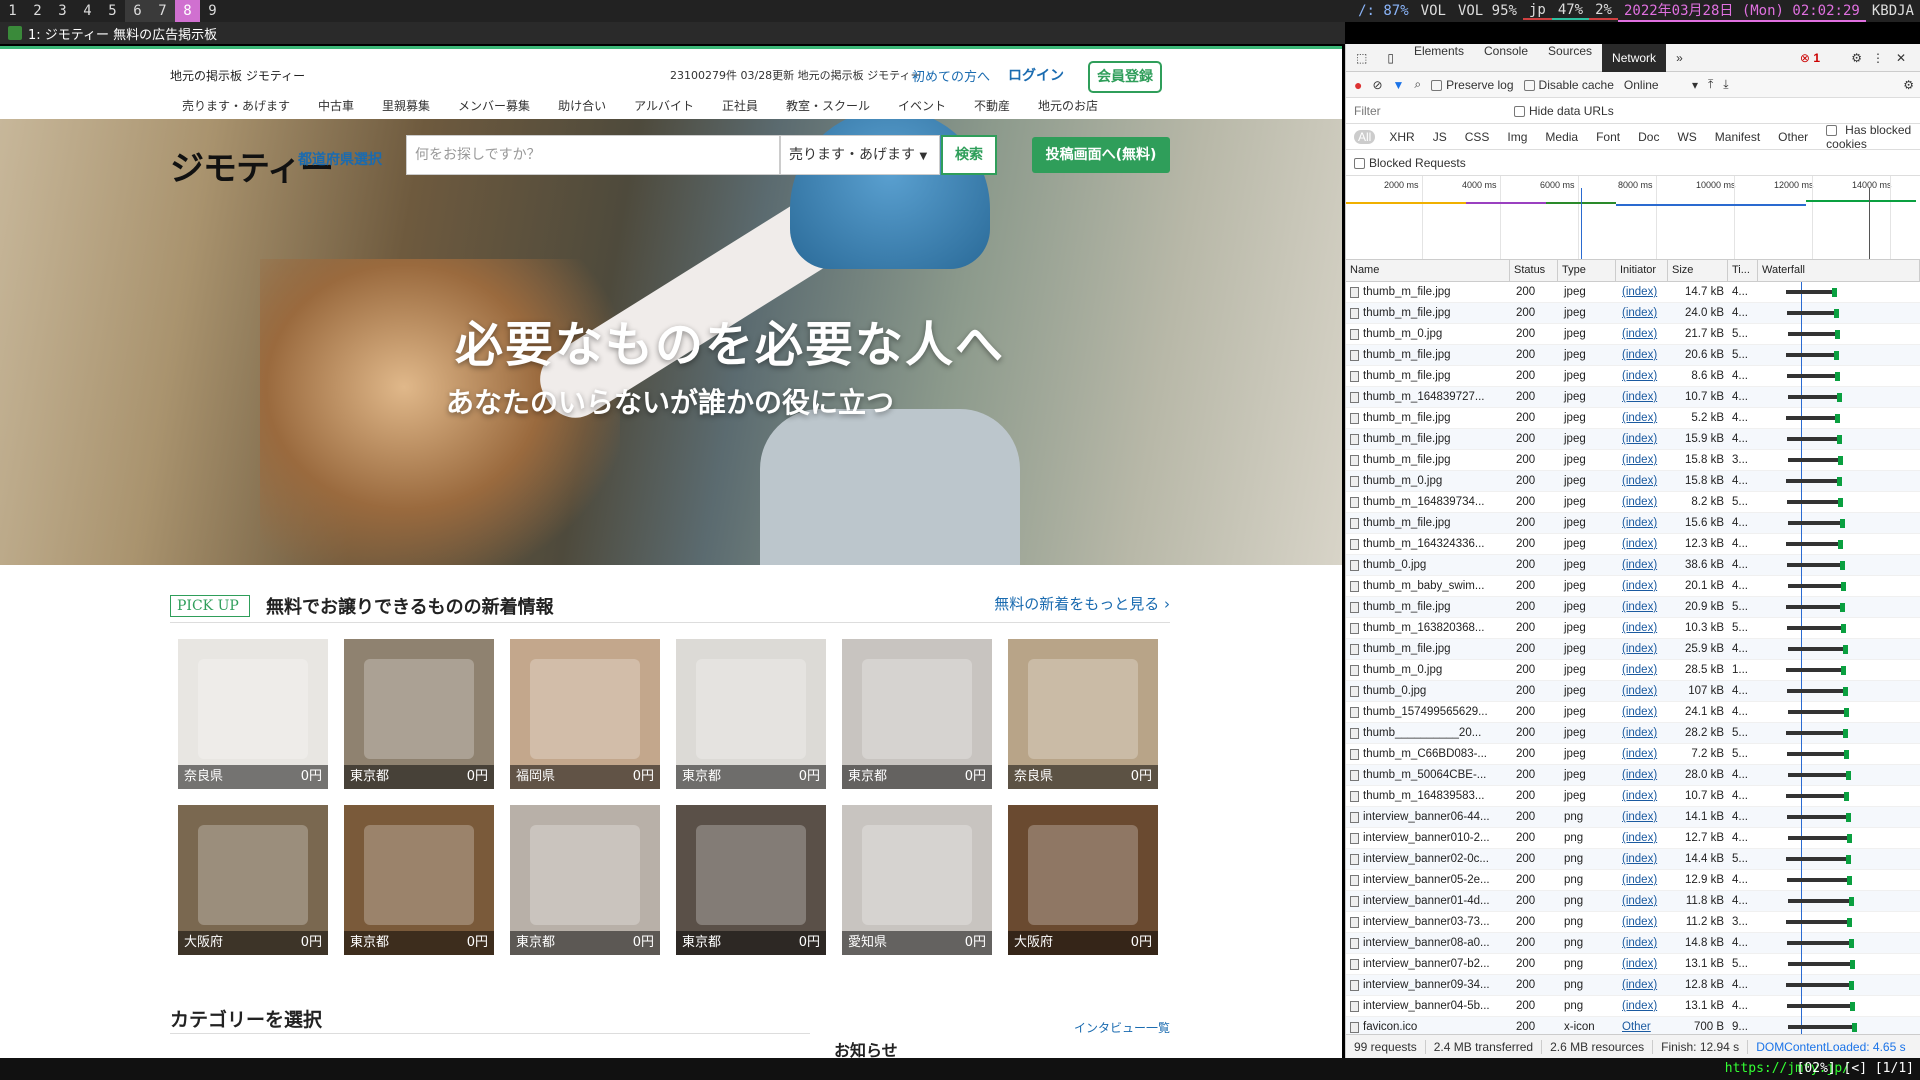 The height and width of the screenshot is (1080, 1920). I want to click on more-tabs-icon: », so click(1679, 58).